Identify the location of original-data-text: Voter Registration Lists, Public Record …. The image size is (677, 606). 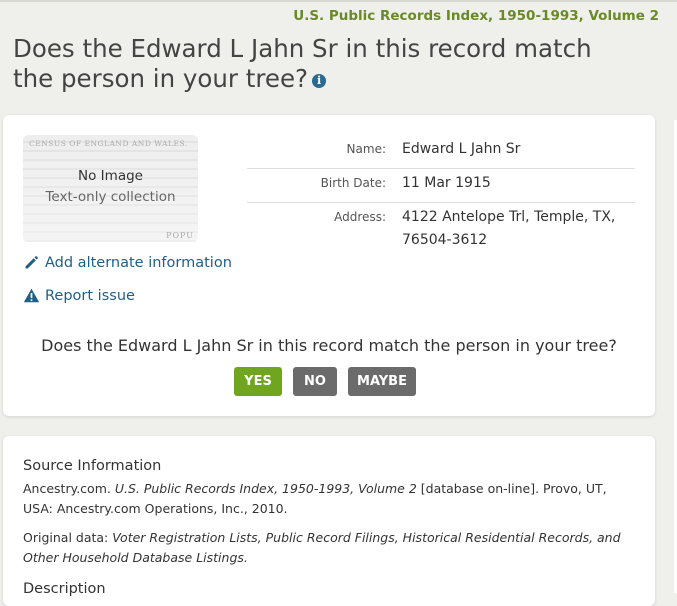
(322, 547).